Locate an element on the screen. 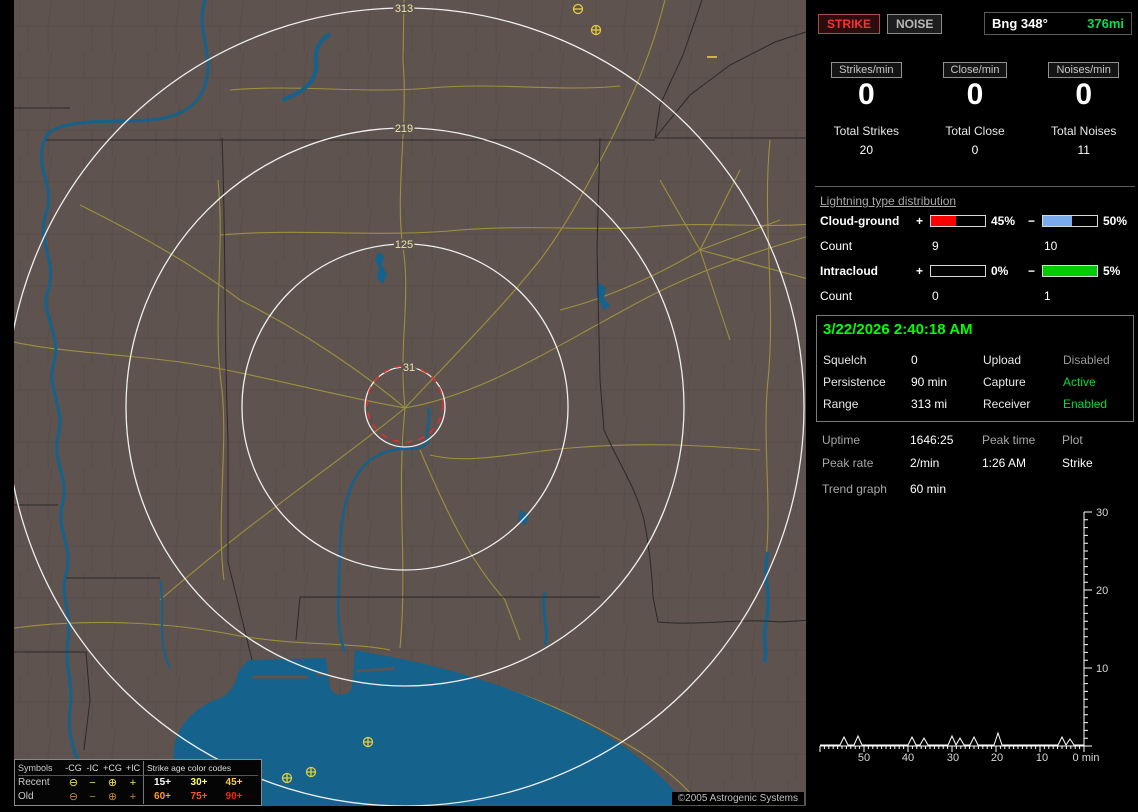 The height and width of the screenshot is (812, 1138). cloud-ground-row: Cloud-ground + 45% − 50% is located at coordinates (975, 220).